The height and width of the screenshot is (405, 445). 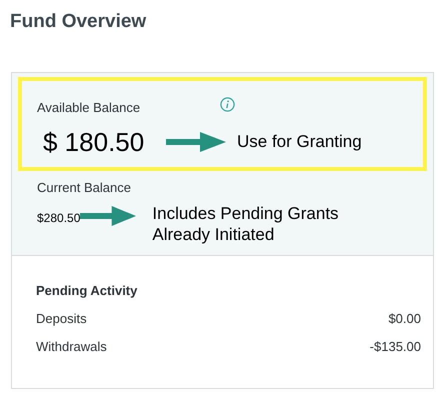 What do you see at coordinates (61, 319) in the screenshot?
I see `activity-label: Deposits` at bounding box center [61, 319].